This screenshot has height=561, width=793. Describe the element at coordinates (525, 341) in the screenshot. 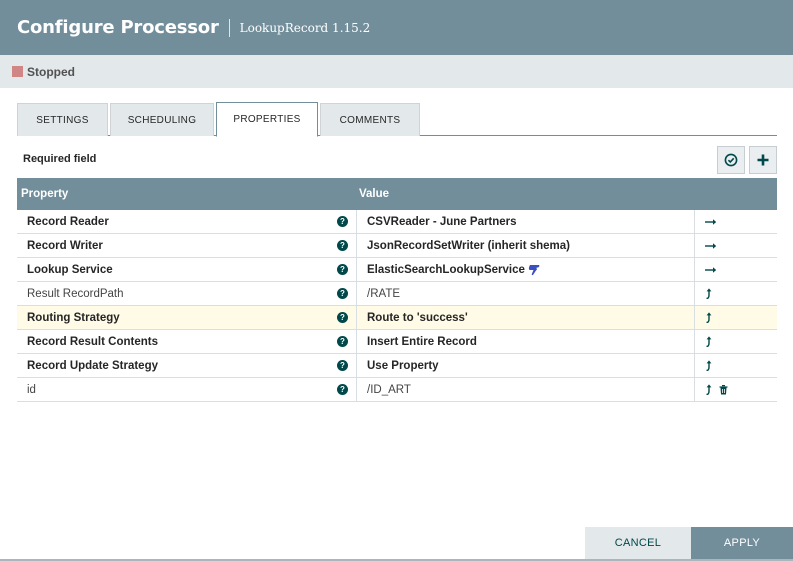

I see `property-value-cell: Insert Entire Record` at that location.